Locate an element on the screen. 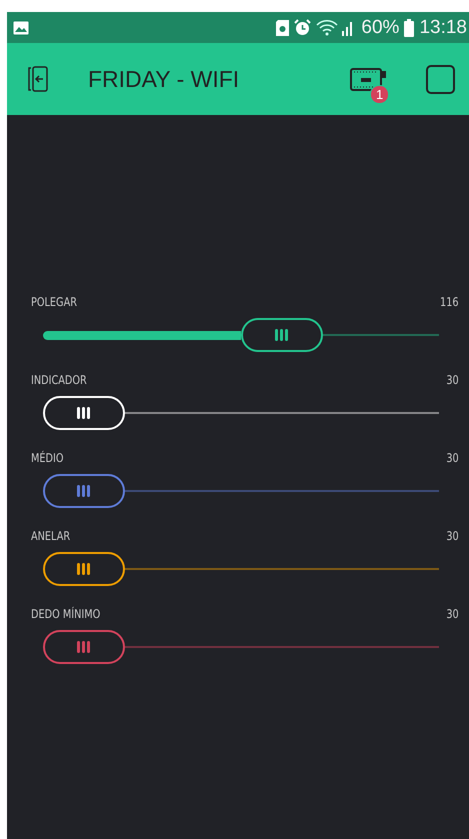  slider-label: INDICADOR is located at coordinates (59, 380).